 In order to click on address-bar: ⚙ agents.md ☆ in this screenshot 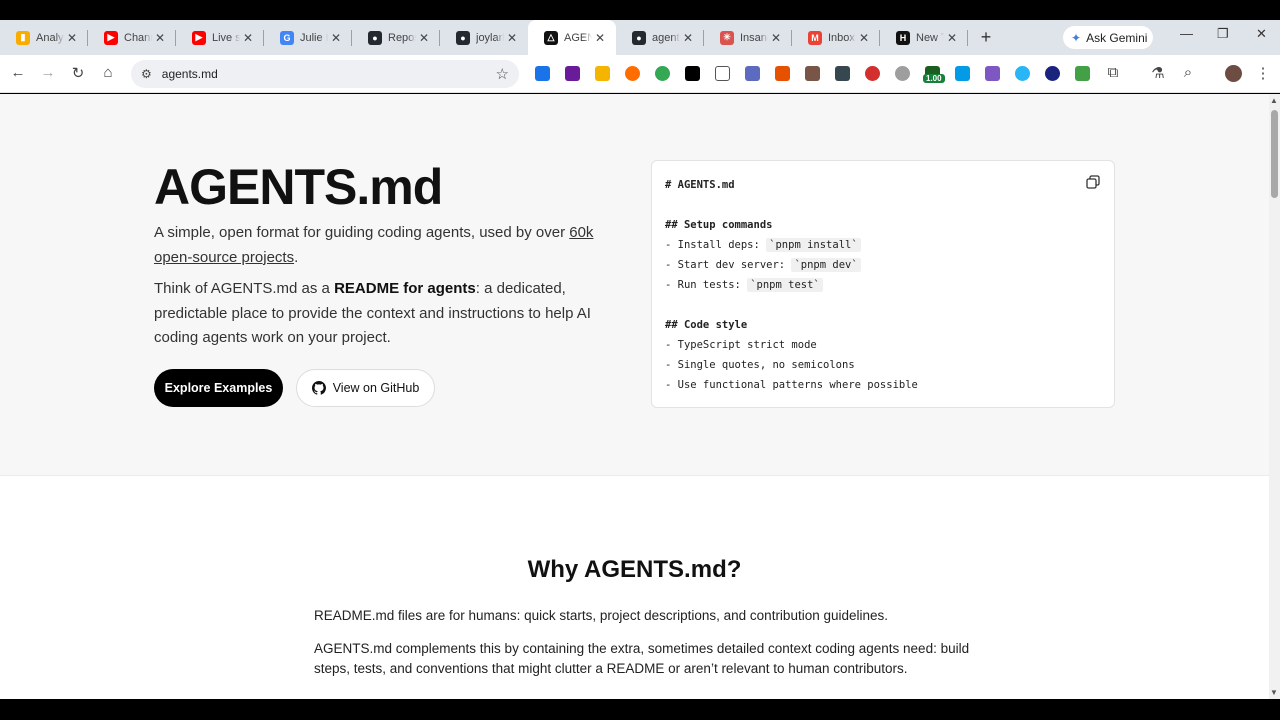, I will do `click(325, 74)`.